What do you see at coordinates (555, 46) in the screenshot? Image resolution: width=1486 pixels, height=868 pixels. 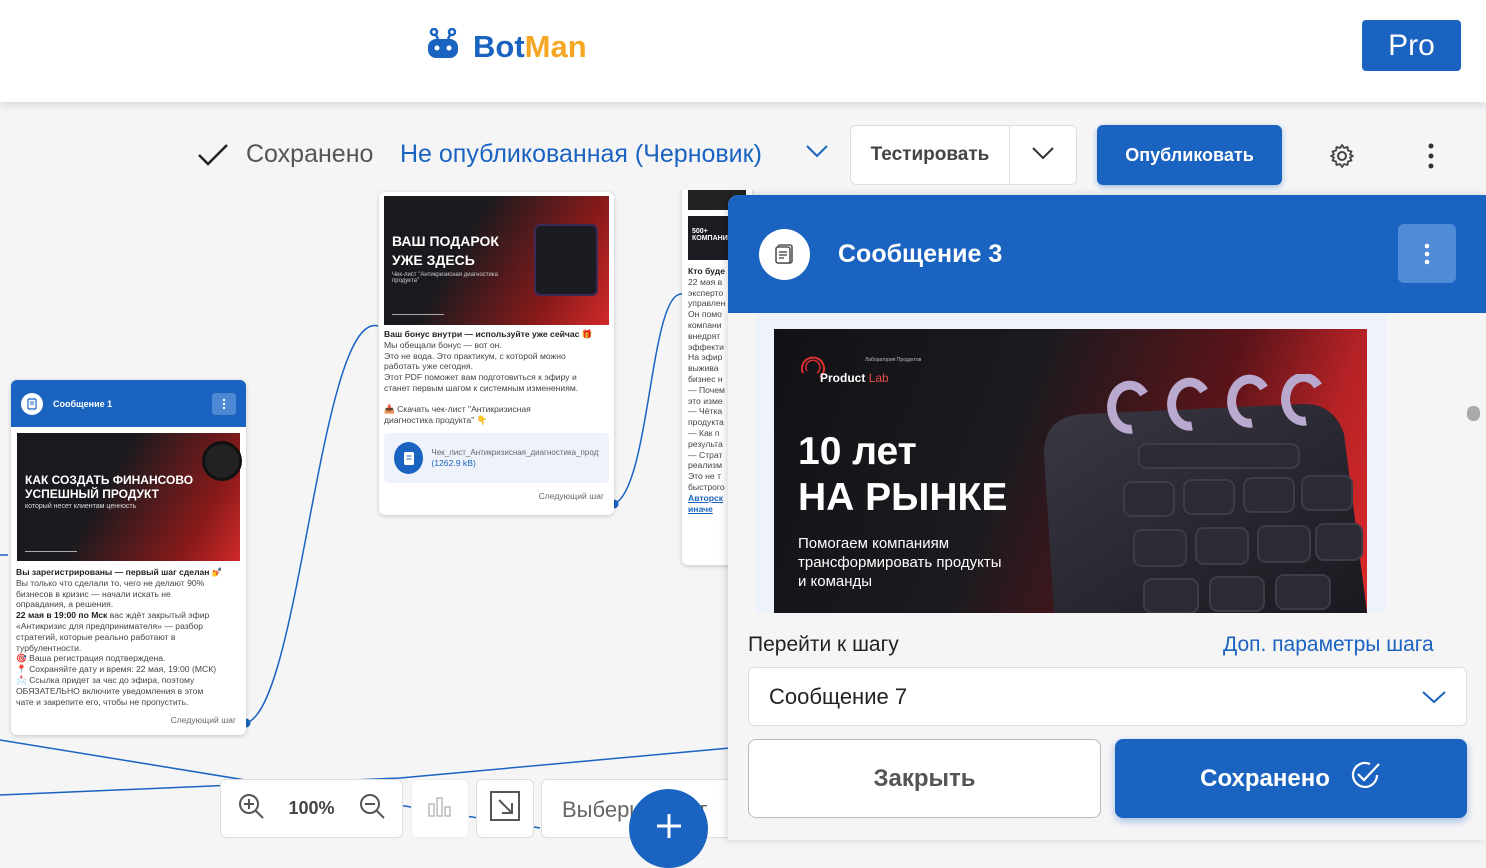 I see `logo-text-man: Man` at bounding box center [555, 46].